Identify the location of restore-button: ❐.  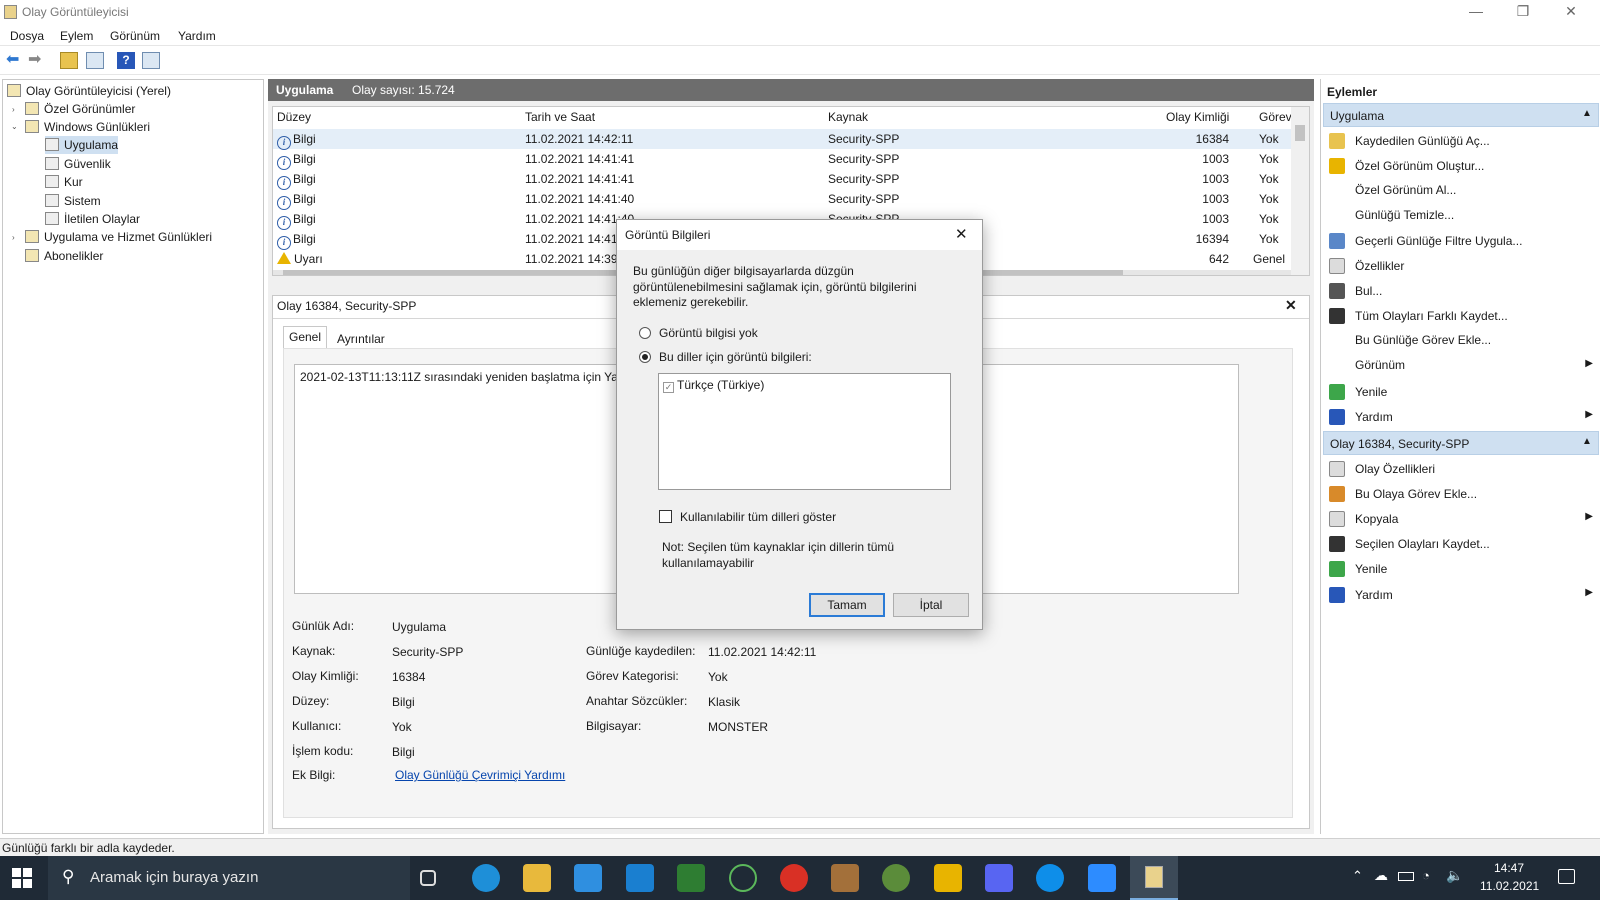
(1523, 12).